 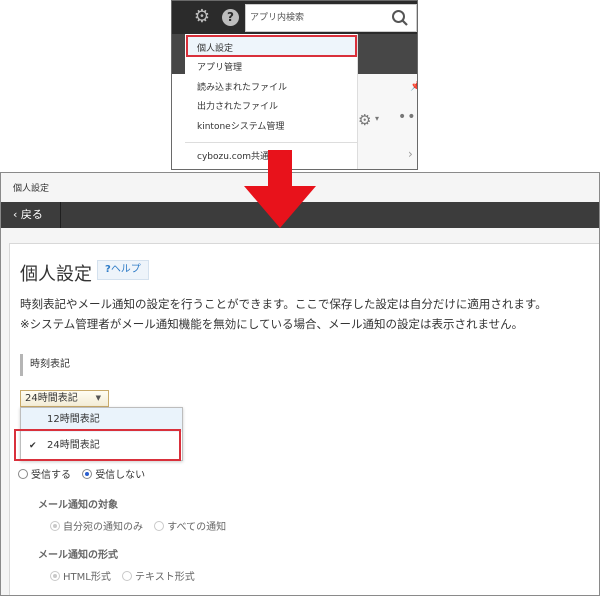 I want to click on no-receive-label: 受信しない, so click(x=120, y=475).